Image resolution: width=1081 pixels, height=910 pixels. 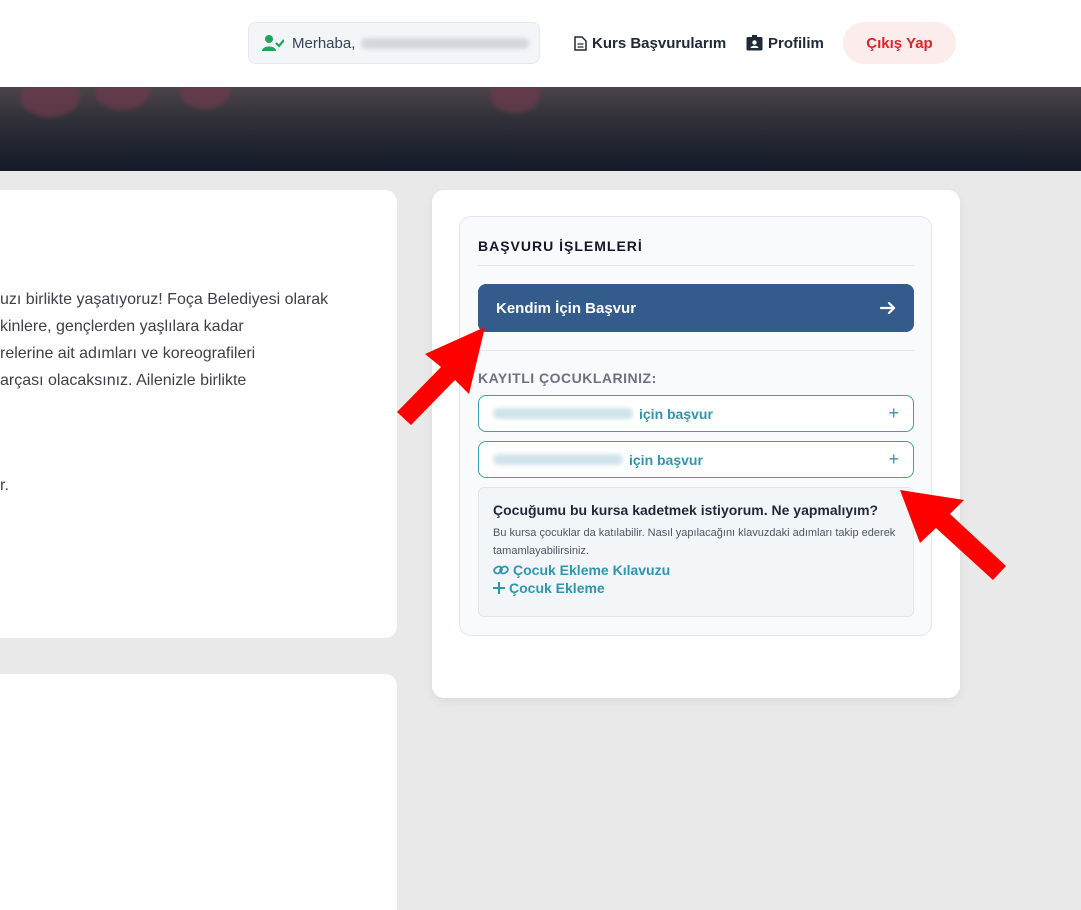 I want to click on plus-icon, so click(x=499, y=588).